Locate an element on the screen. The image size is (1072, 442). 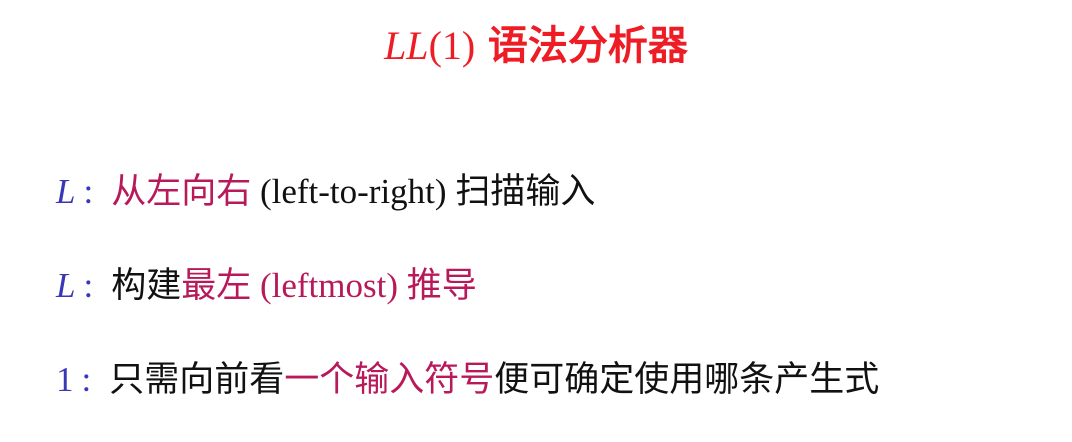
plain-text: 扫描输入 is located at coordinates (525, 192).